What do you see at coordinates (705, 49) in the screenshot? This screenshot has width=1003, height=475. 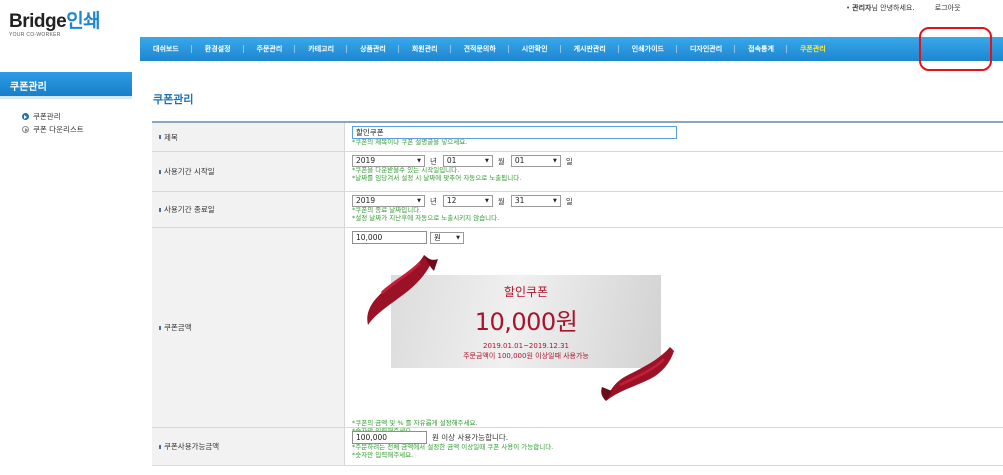 I see `nav-design: 디자인관리` at bounding box center [705, 49].